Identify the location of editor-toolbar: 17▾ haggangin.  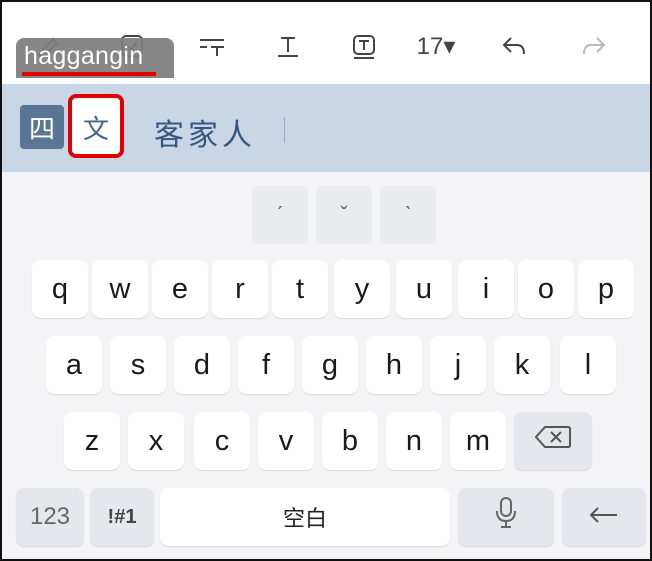
(326, 43).